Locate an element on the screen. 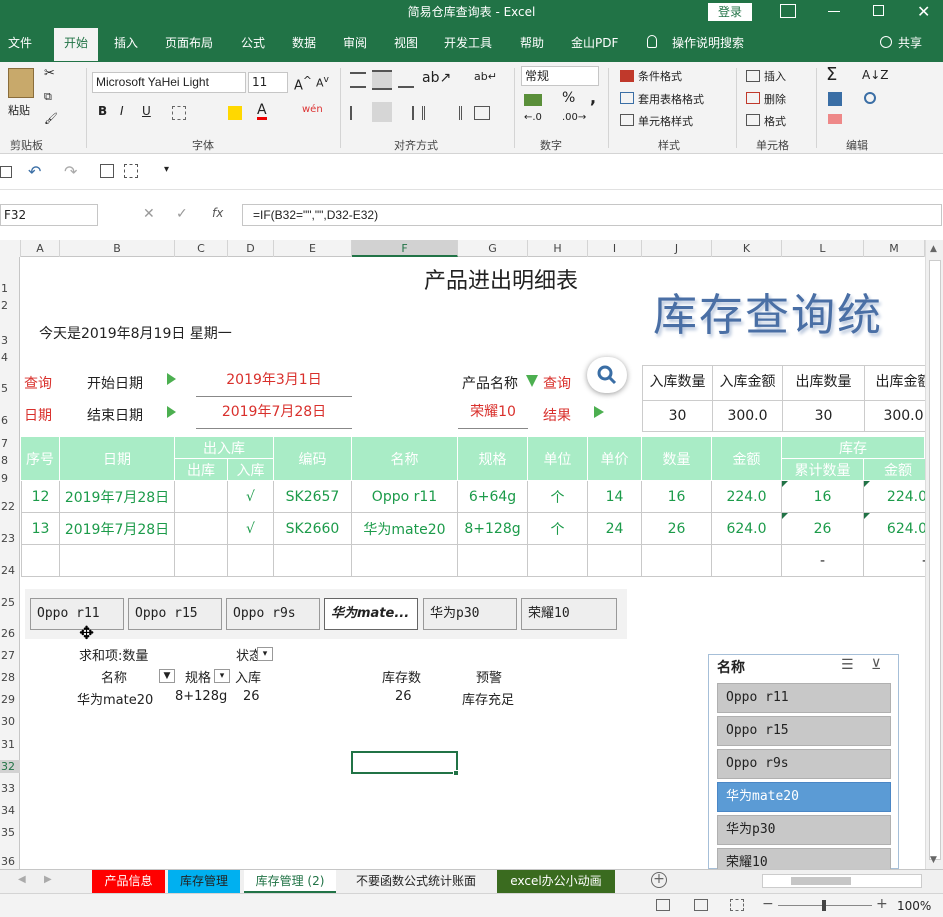 This screenshot has height=917, width=943. horizontal-scrollbar is located at coordinates (842, 881).